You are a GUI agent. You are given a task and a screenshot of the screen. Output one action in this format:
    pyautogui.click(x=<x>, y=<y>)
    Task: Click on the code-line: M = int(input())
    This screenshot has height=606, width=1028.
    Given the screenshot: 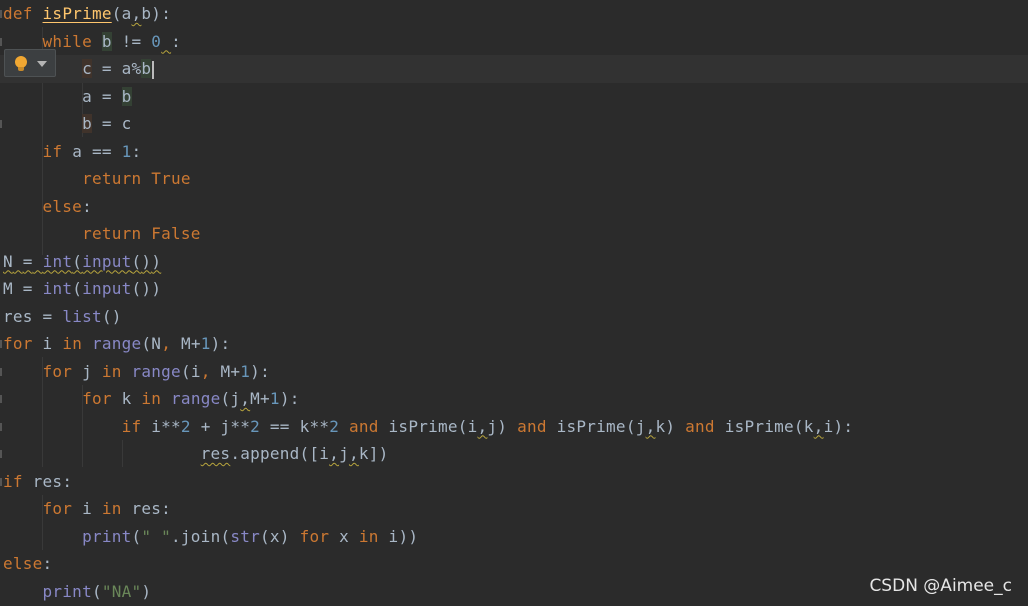 What is the action you would take?
    pyautogui.click(x=514, y=289)
    